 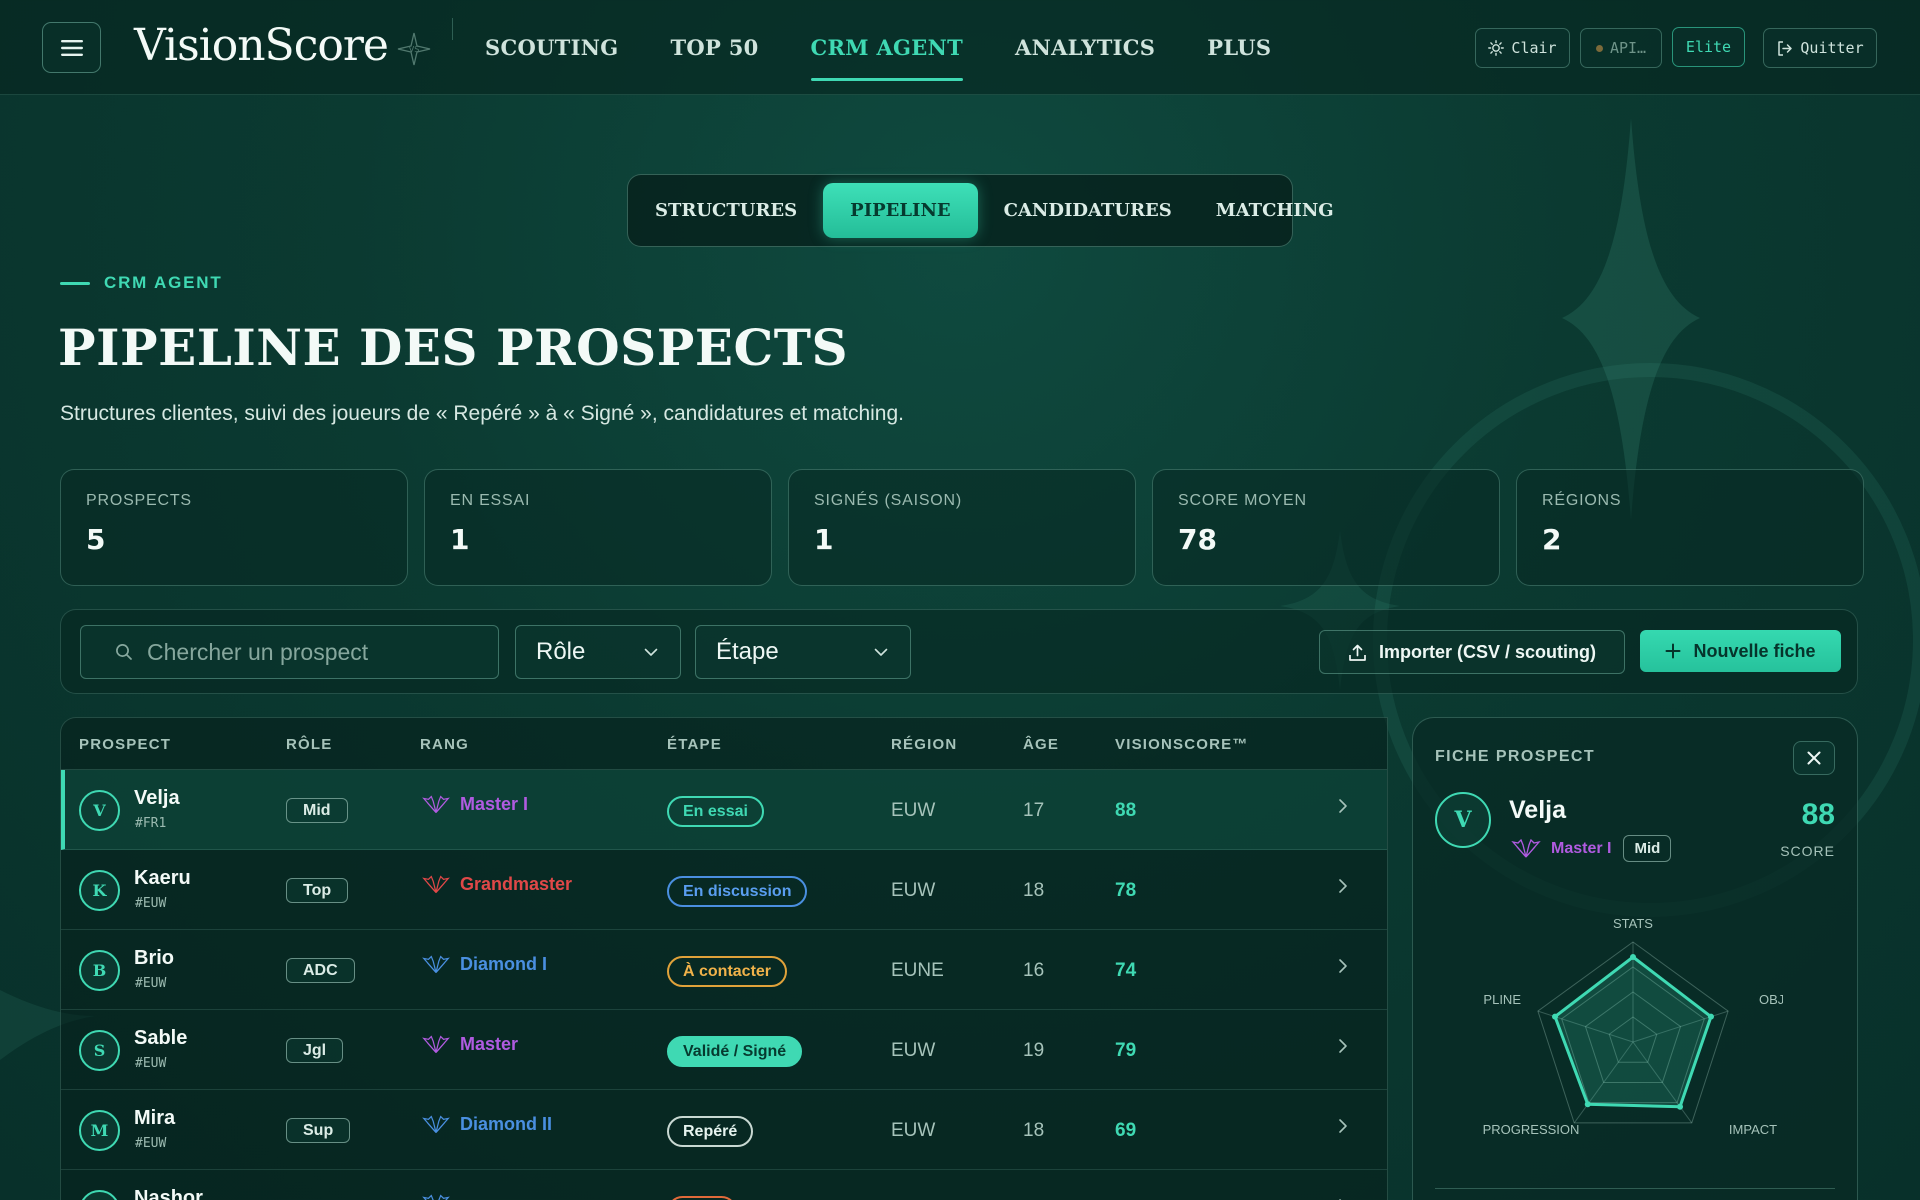 I want to click on rank-cell: Grandmaster, so click(x=496, y=884).